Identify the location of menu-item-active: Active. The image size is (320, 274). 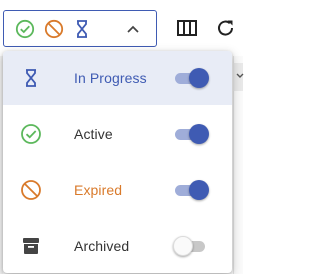
(117, 134).